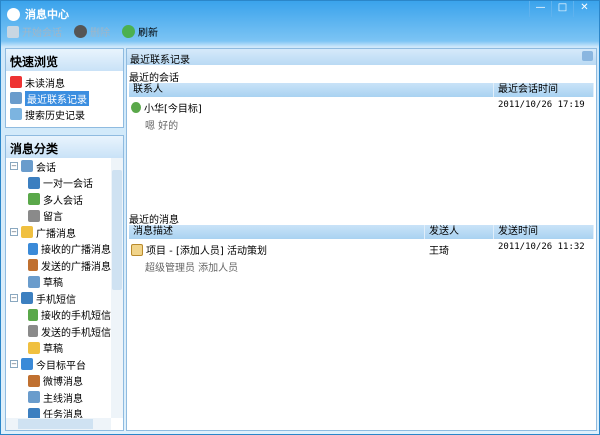 The width and height of the screenshot is (600, 435). What do you see at coordinates (439, 251) in the screenshot?
I see `message-sender: 王琦` at bounding box center [439, 251].